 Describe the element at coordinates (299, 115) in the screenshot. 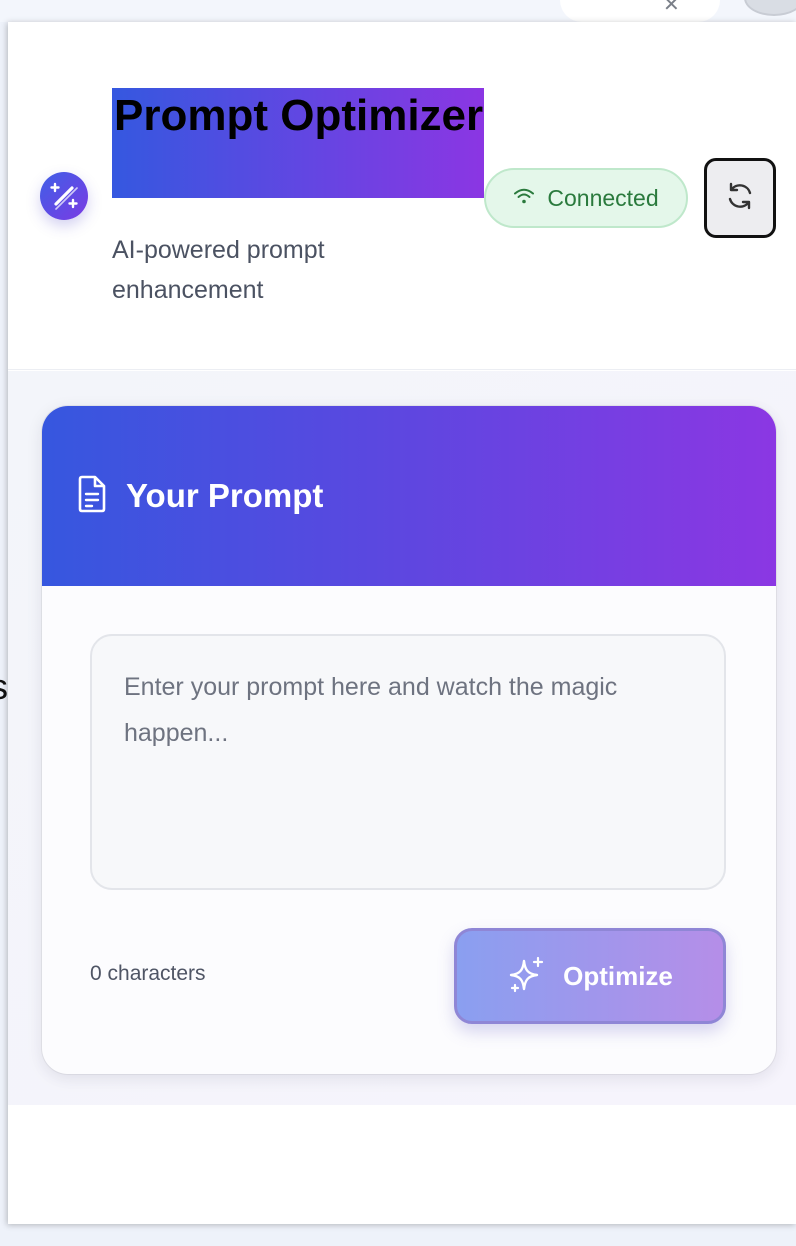

I see `app-title: Prompt Optimizer` at that location.